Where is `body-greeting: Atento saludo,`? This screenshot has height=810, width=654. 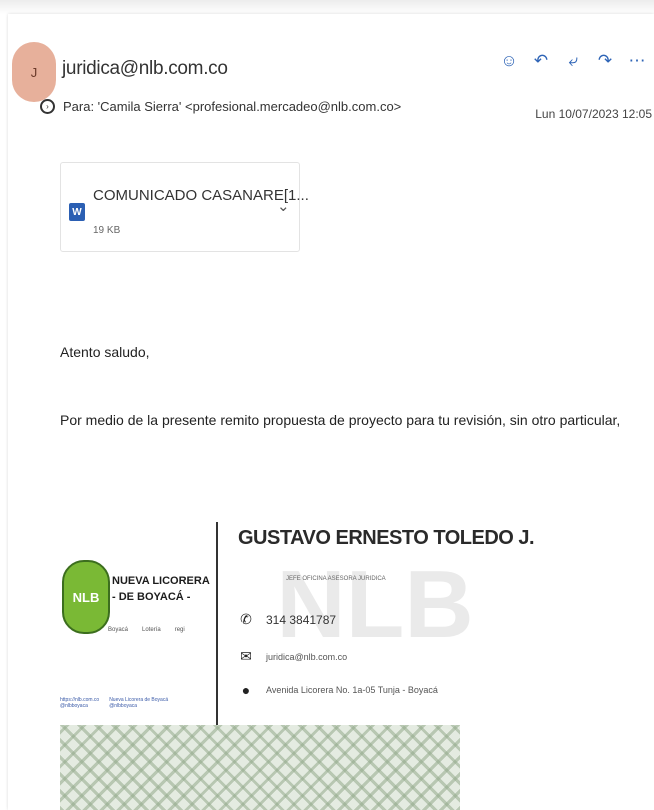
body-greeting: Atento saludo, is located at coordinates (105, 352).